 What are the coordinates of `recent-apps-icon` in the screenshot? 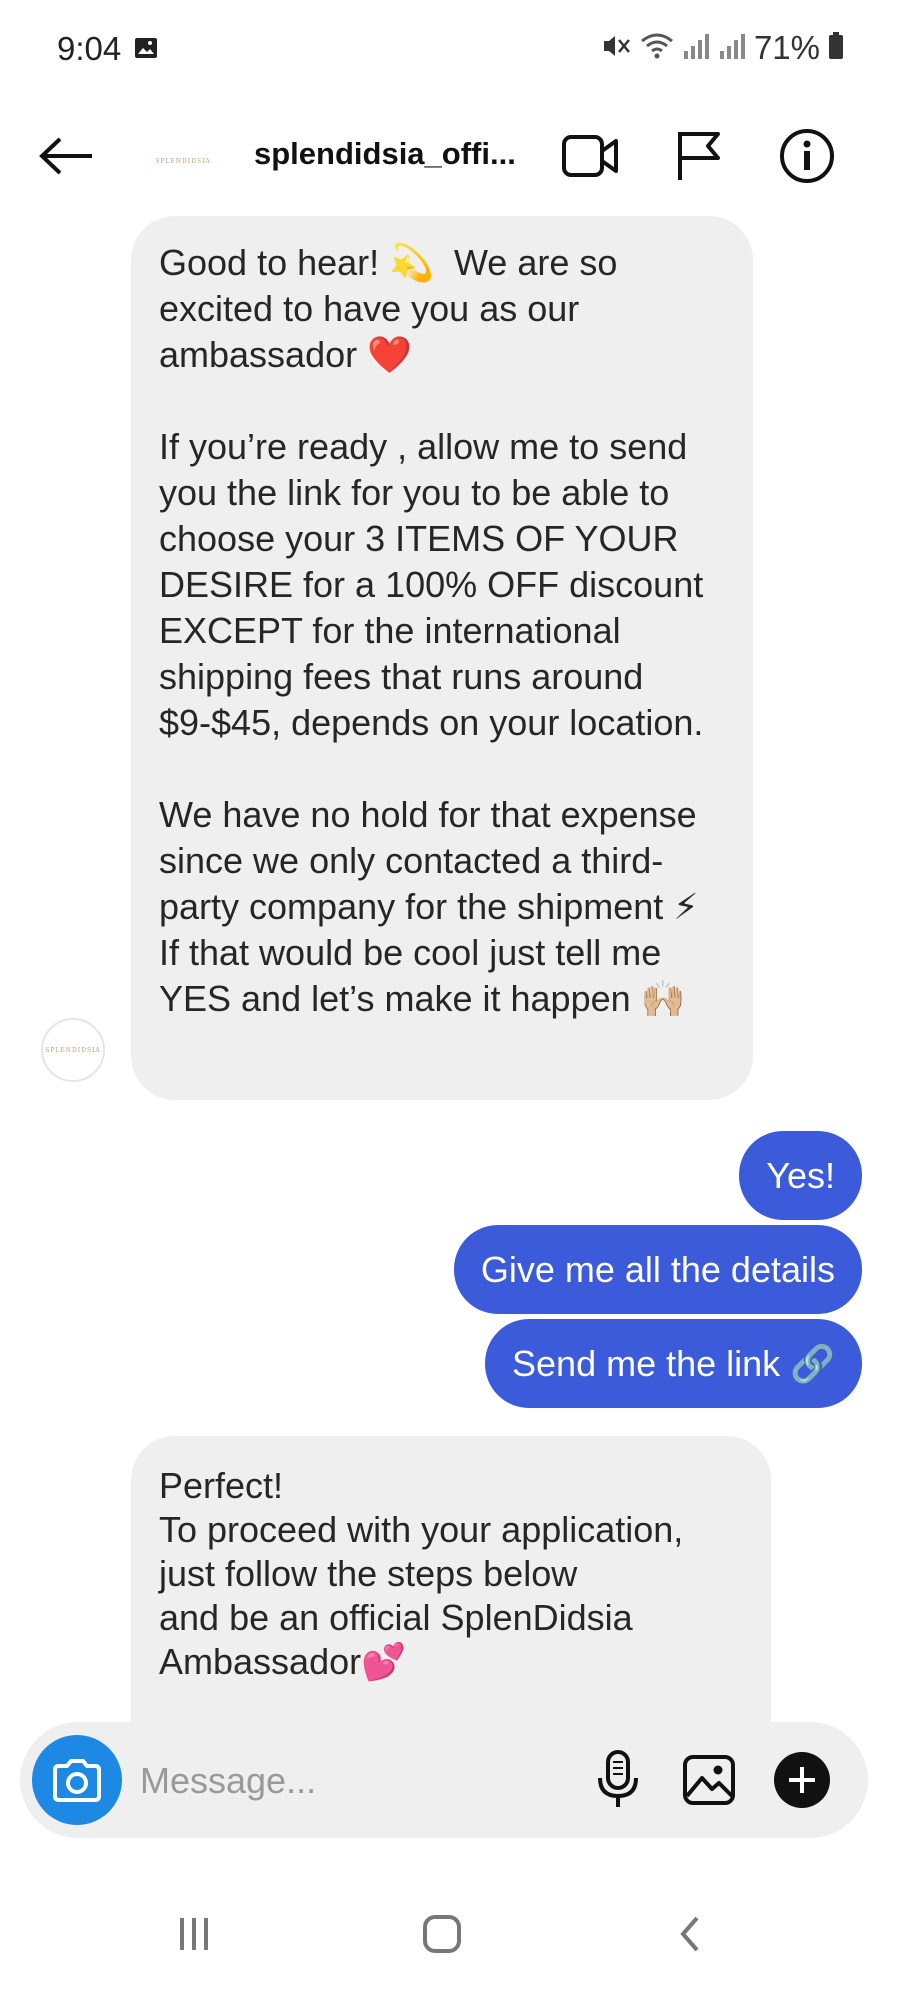 It's located at (194, 1934).